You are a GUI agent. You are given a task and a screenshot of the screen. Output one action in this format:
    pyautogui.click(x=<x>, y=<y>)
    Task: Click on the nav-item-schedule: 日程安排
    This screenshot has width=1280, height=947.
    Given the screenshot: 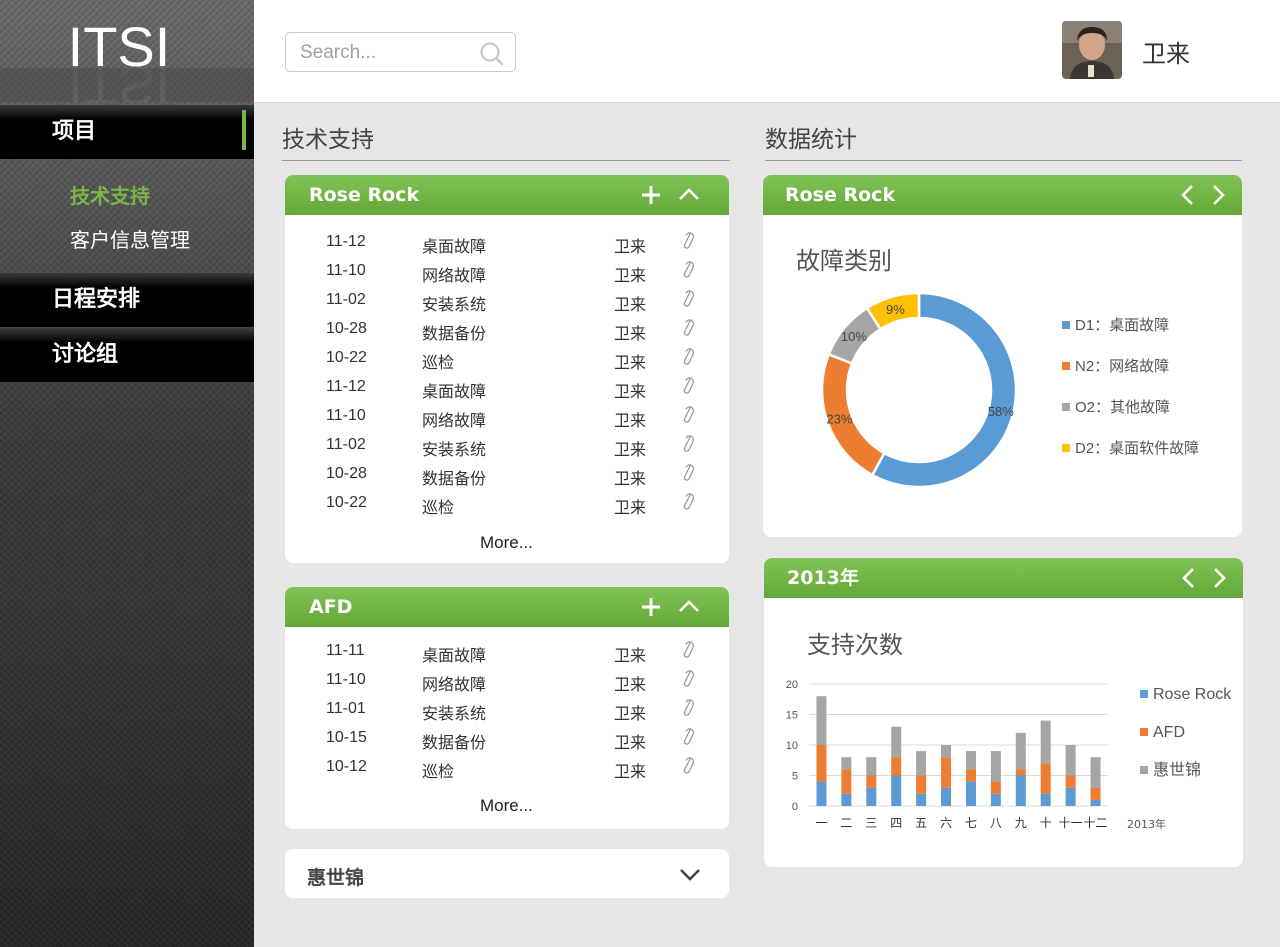 What is the action you would take?
    pyautogui.click(x=127, y=300)
    